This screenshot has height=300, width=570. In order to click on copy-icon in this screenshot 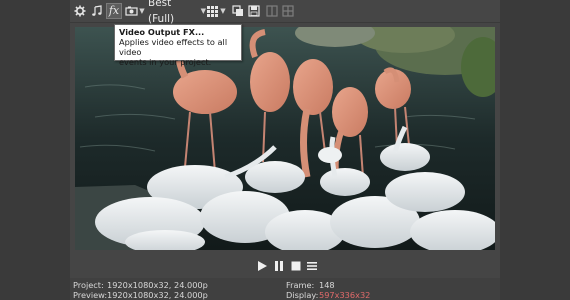, I will do `click(238, 11)`.